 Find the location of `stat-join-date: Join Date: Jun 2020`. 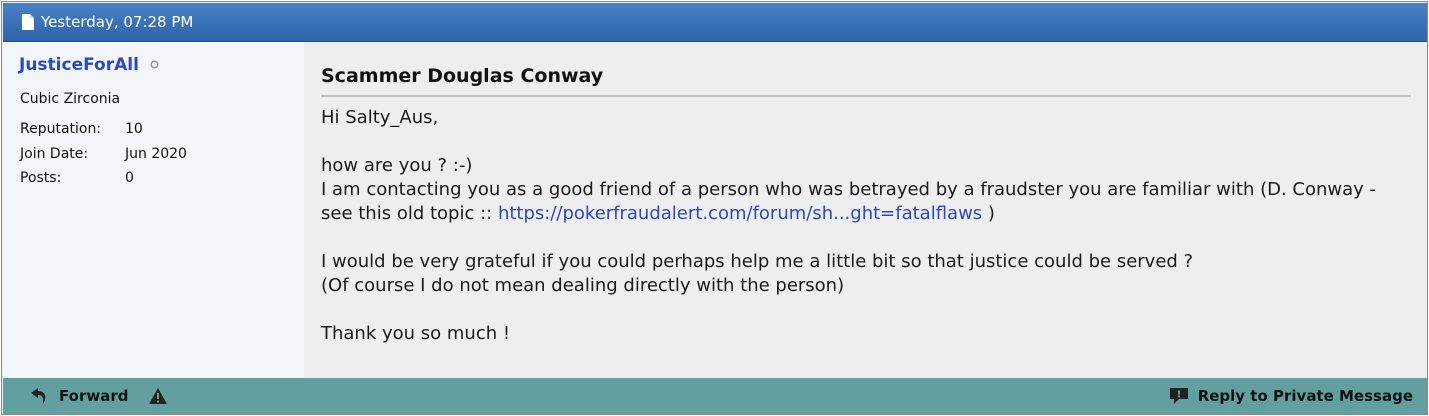

stat-join-date: Join Date: Jun 2020 is located at coordinates (103, 154).